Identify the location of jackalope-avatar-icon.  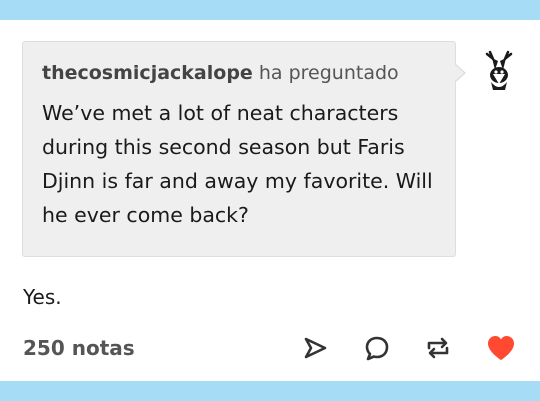
(499, 70).